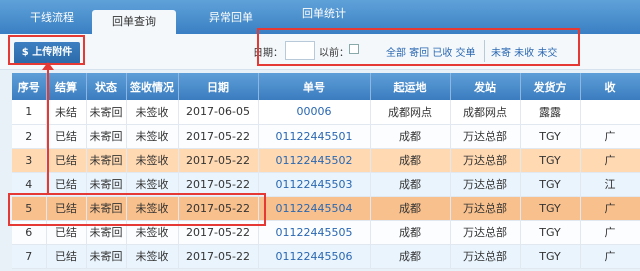 The width and height of the screenshot is (640, 271). Describe the element at coordinates (218, 112) in the screenshot. I see `table-cell: 2017-06-05` at that location.